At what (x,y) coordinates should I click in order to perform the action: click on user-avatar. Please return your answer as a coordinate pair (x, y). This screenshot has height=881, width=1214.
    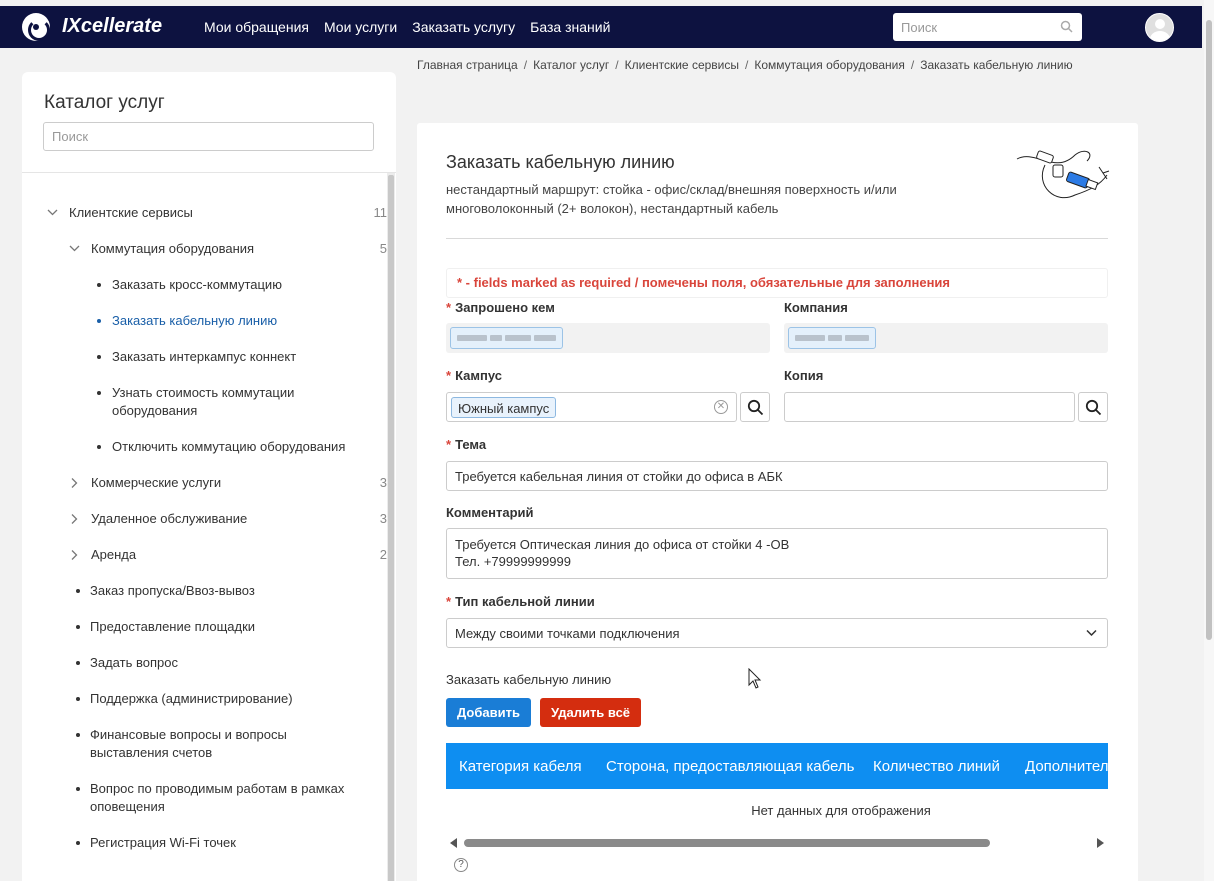
    Looking at the image, I should click on (1159, 27).